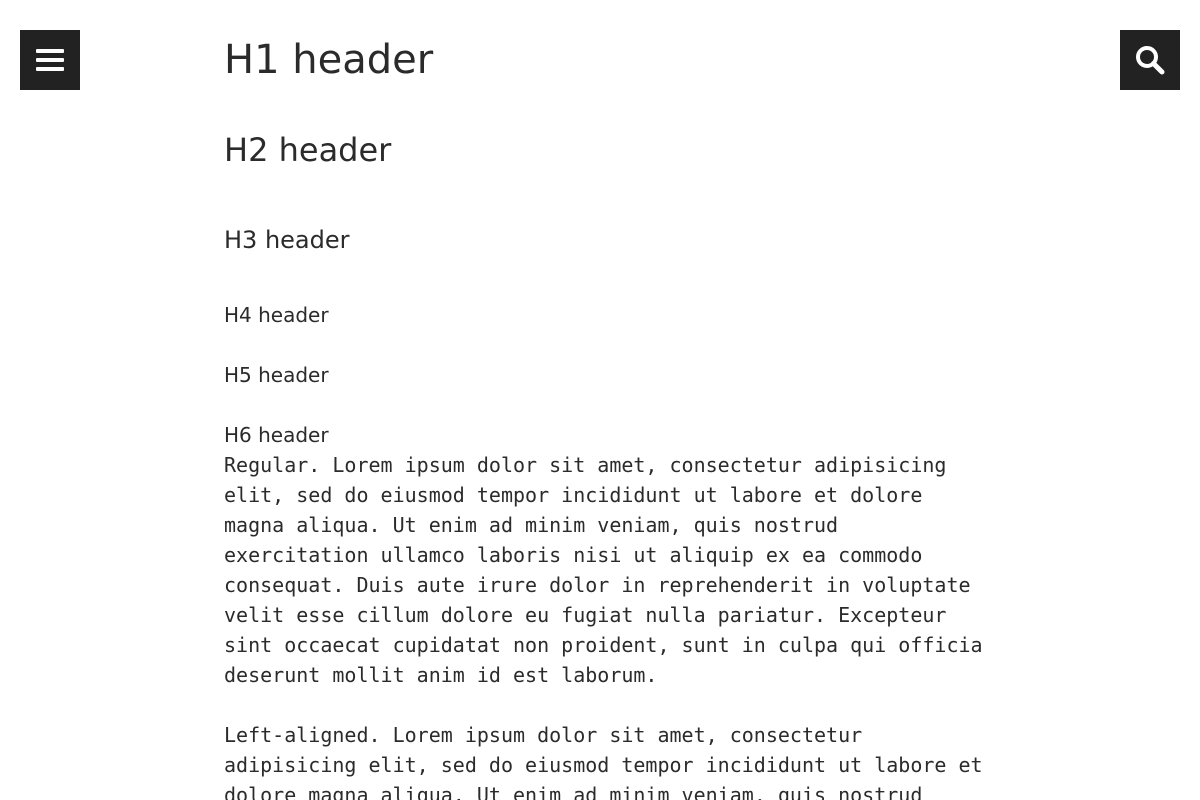 The width and height of the screenshot is (1200, 800). I want to click on search-icon, so click(1150, 60).